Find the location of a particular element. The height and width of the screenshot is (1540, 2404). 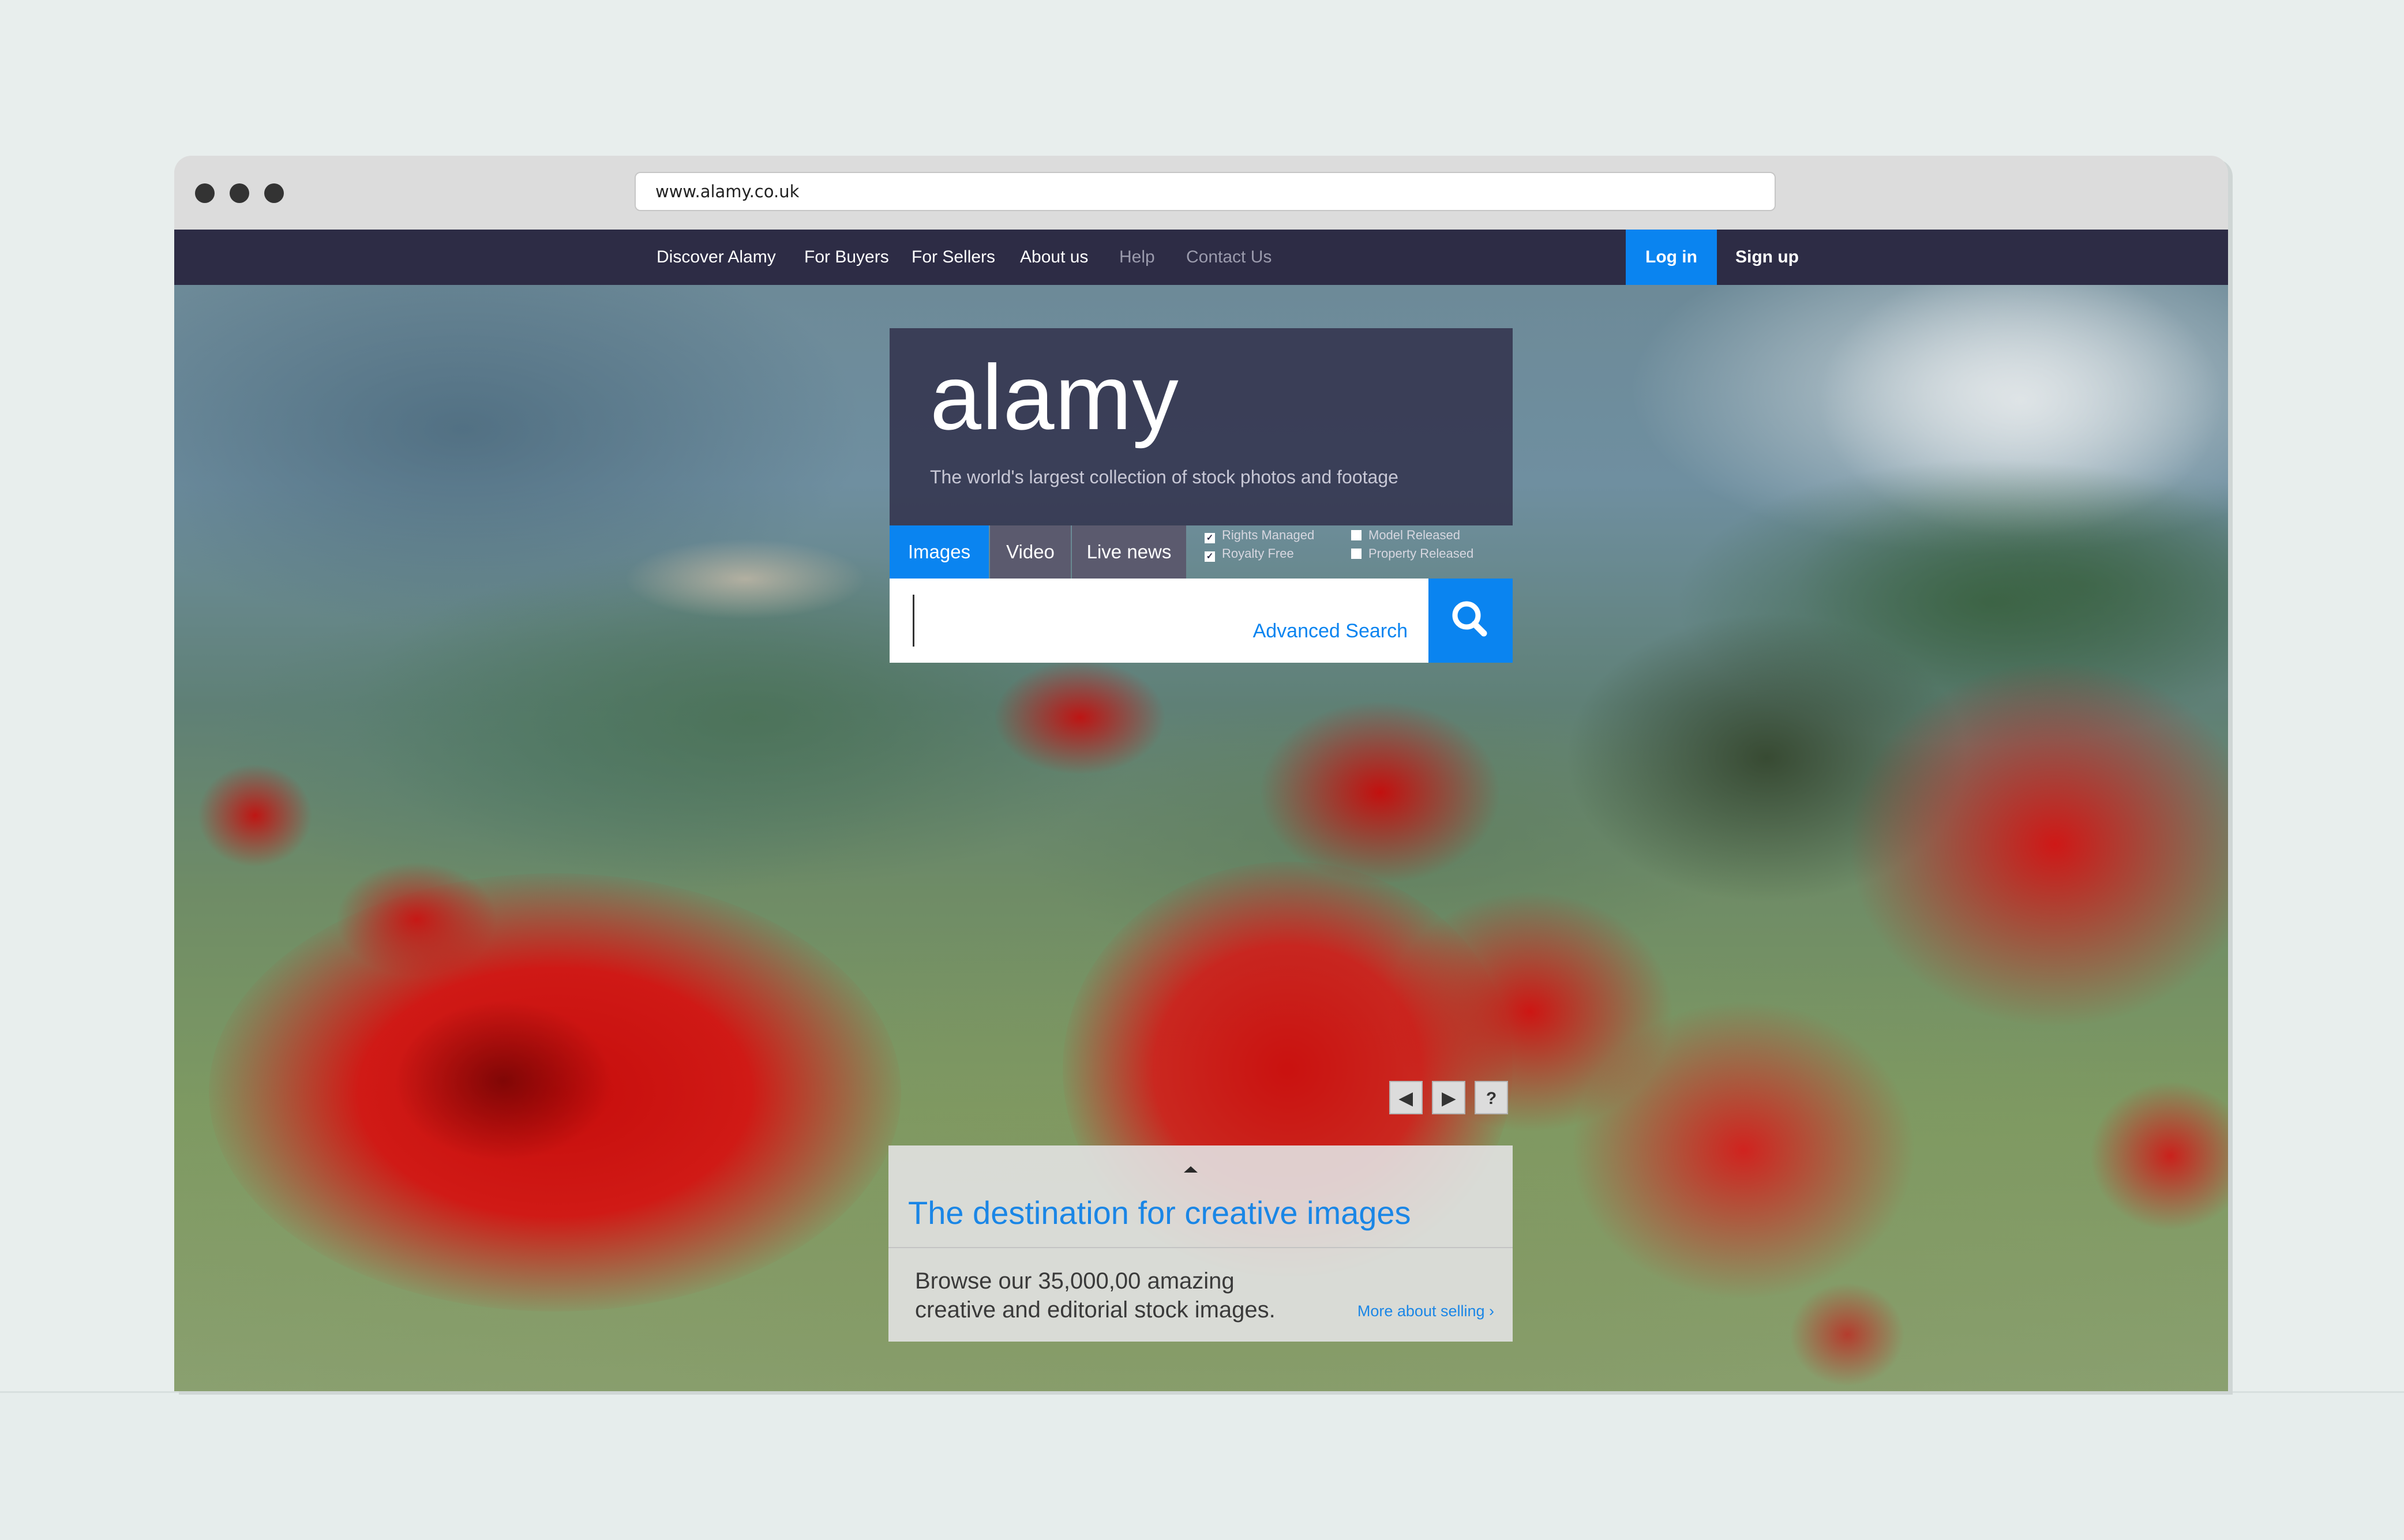

browser-chrome: www.alamy.co.uk is located at coordinates (1201, 193).